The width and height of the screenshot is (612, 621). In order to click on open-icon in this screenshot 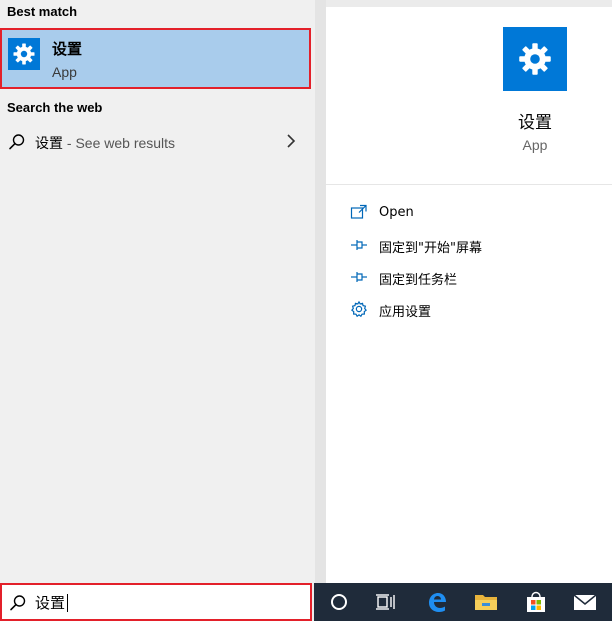, I will do `click(359, 213)`.